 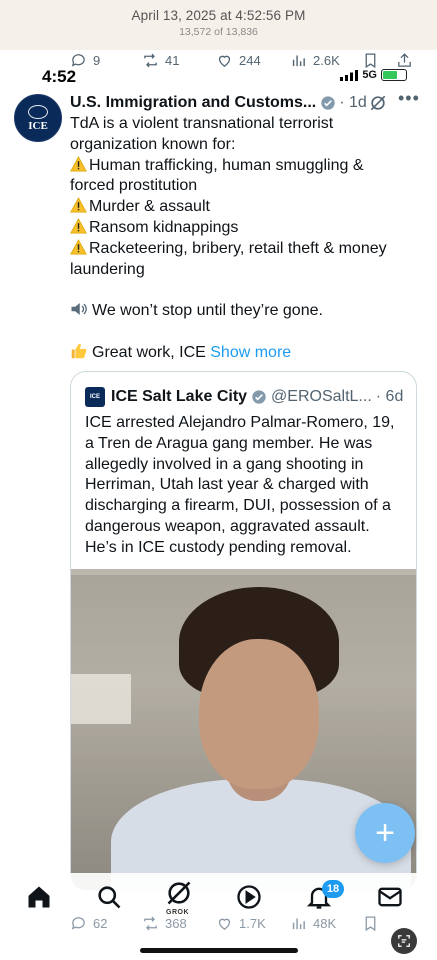 I want to click on views-action: 48K, so click(x=313, y=923).